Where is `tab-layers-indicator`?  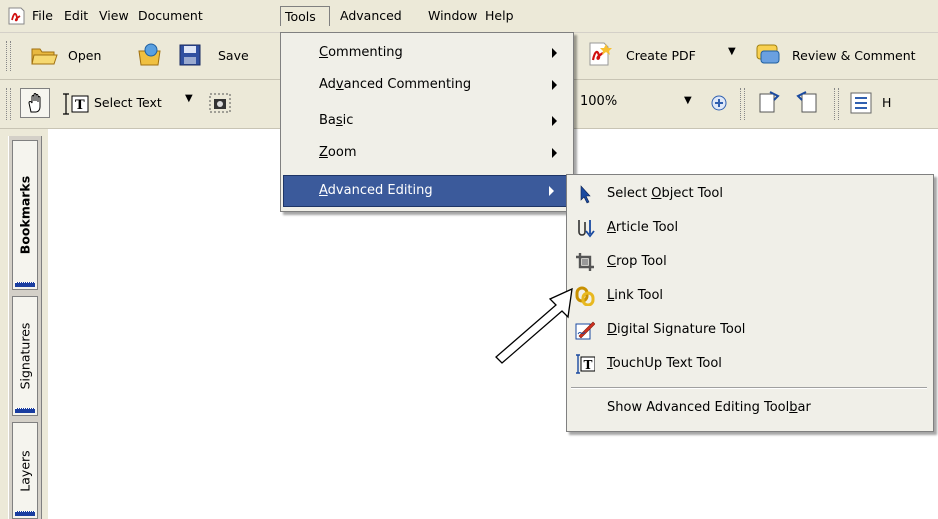 tab-layers-indicator is located at coordinates (25, 513).